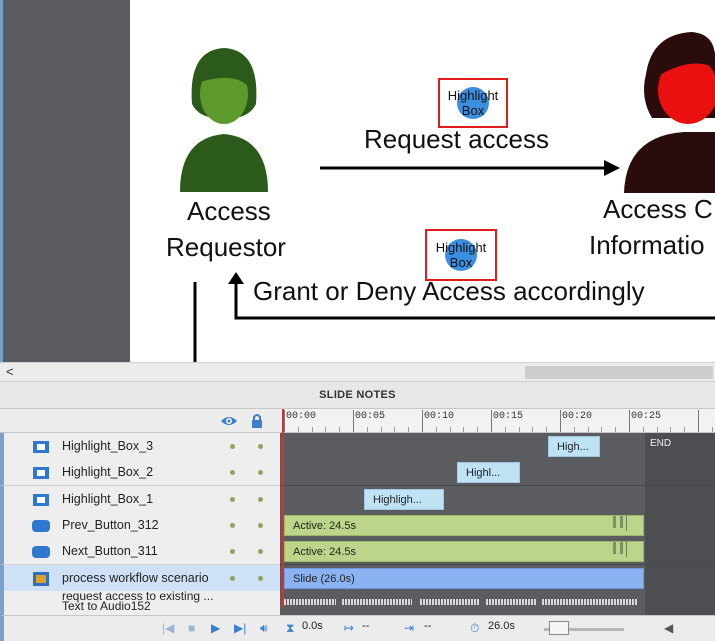 This screenshot has height=641, width=715. Describe the element at coordinates (647, 245) in the screenshot. I see `access-owner-label-2: Informatio` at that location.